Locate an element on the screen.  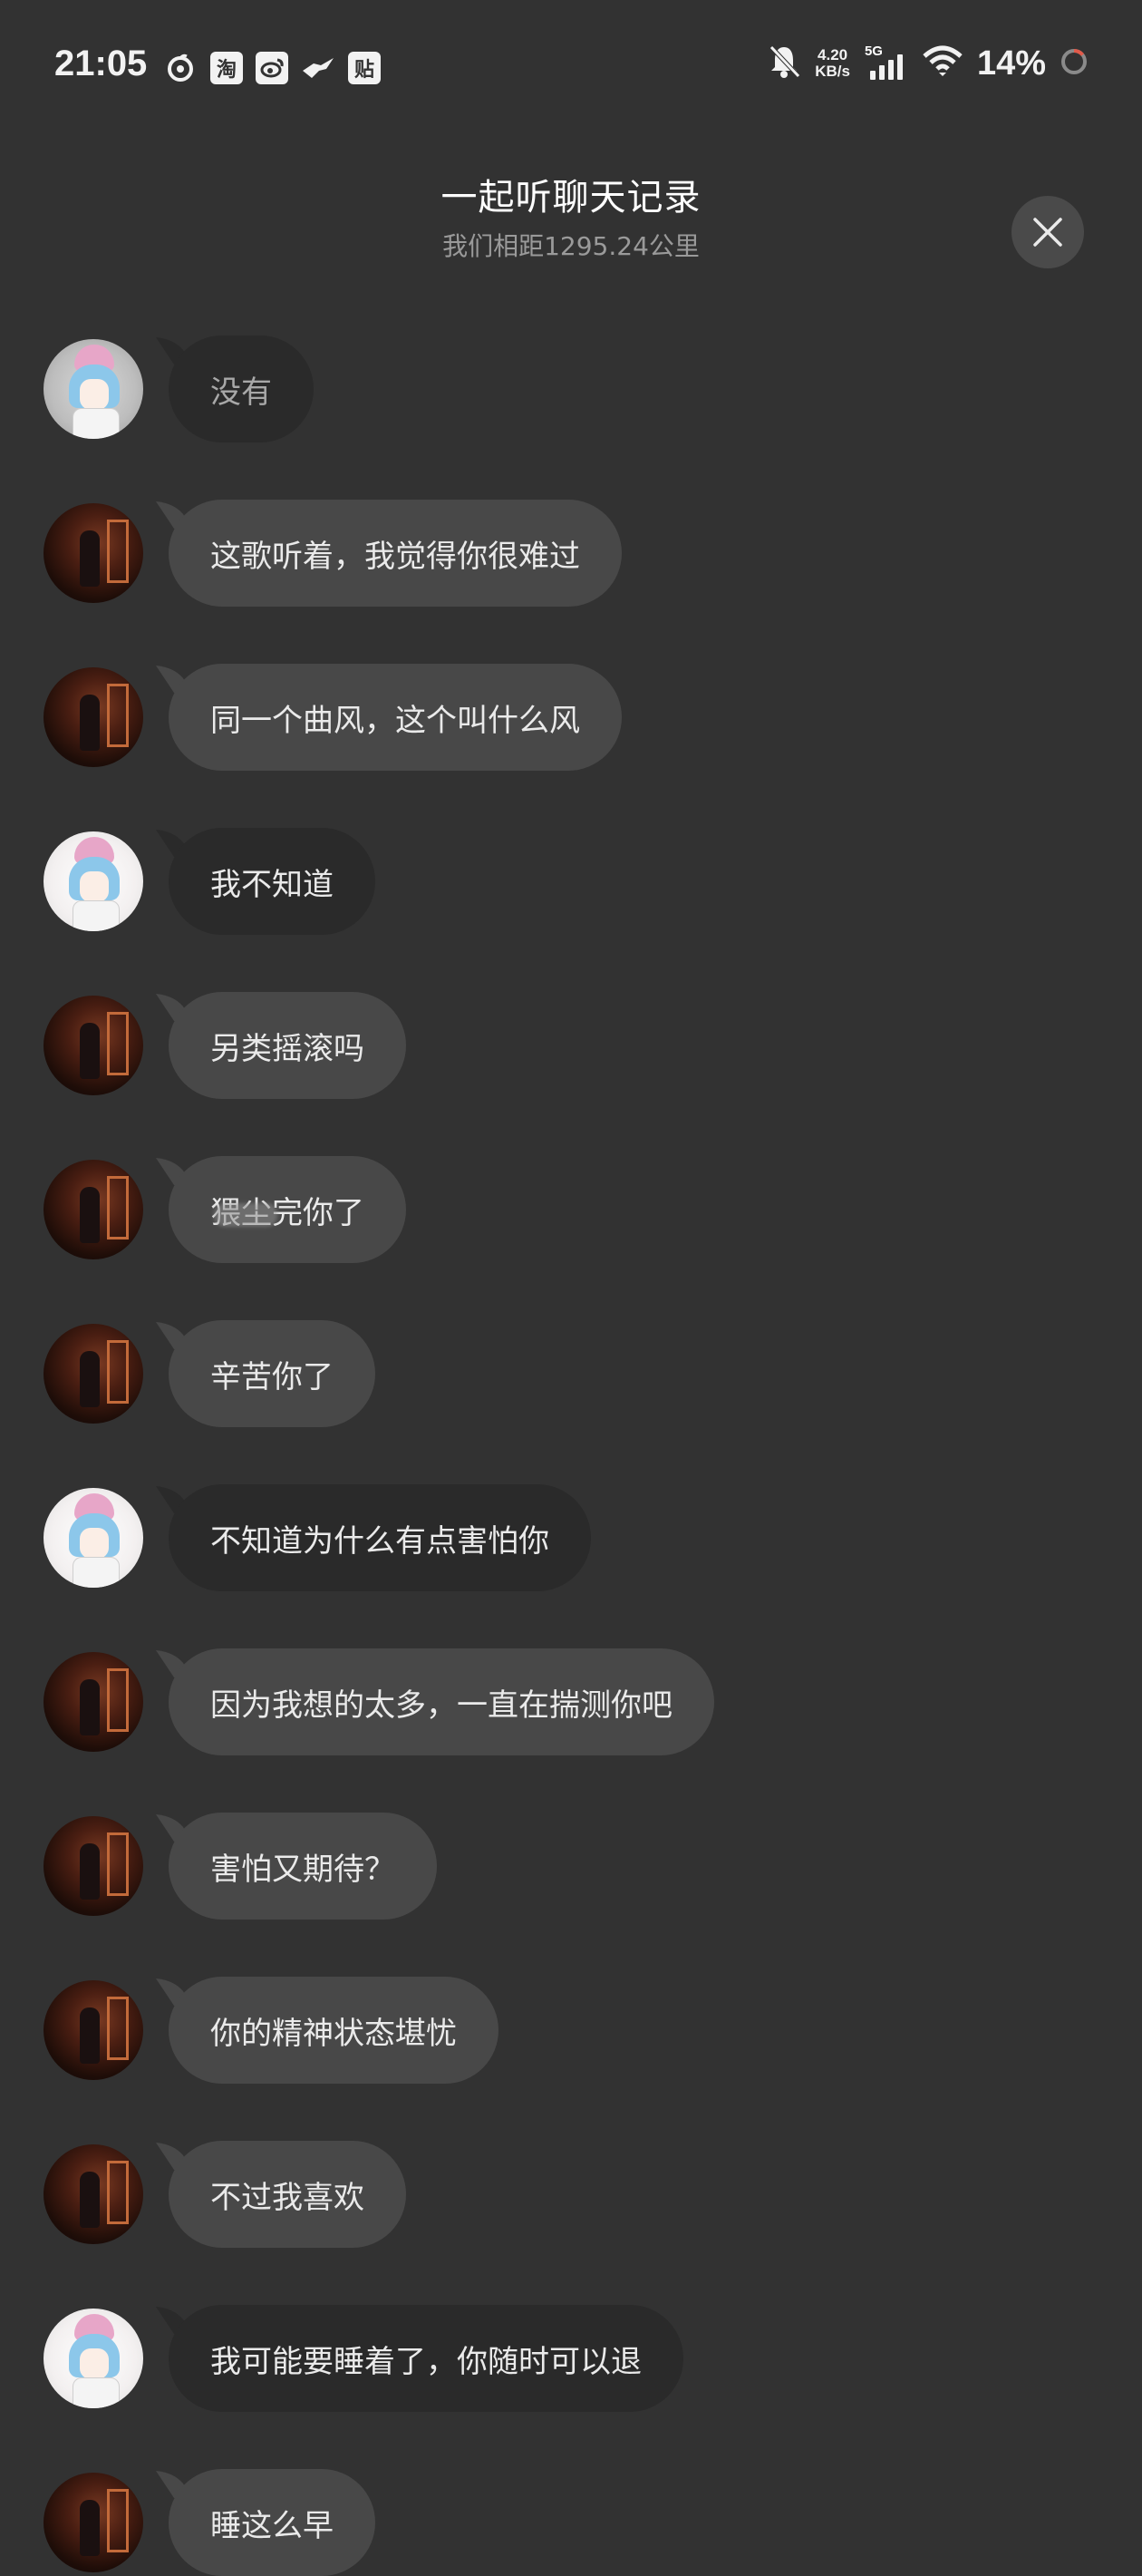
weibo-icon is located at coordinates (272, 68).